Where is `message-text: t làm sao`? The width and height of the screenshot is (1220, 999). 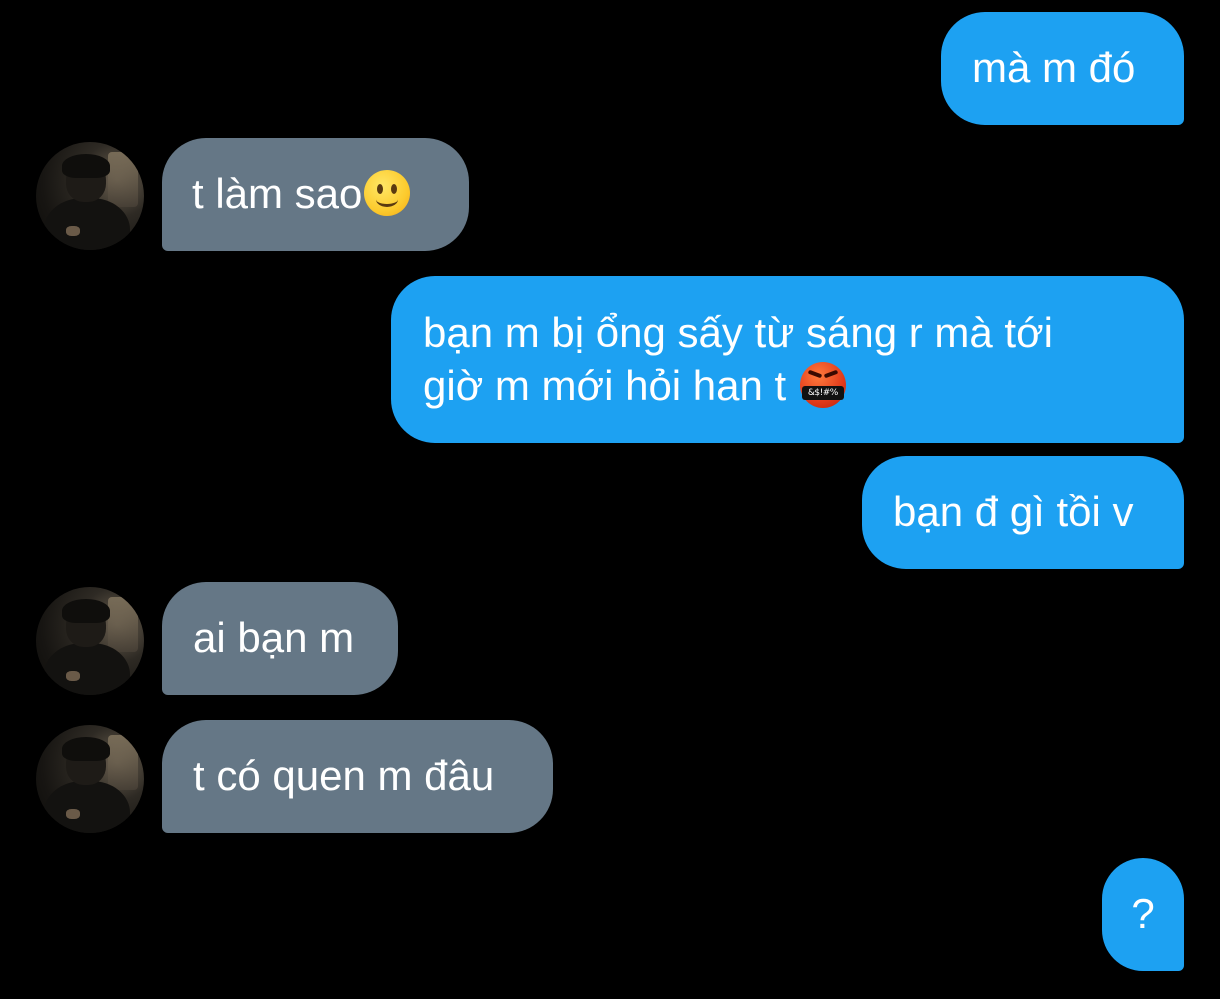
message-text: t làm sao is located at coordinates (277, 193).